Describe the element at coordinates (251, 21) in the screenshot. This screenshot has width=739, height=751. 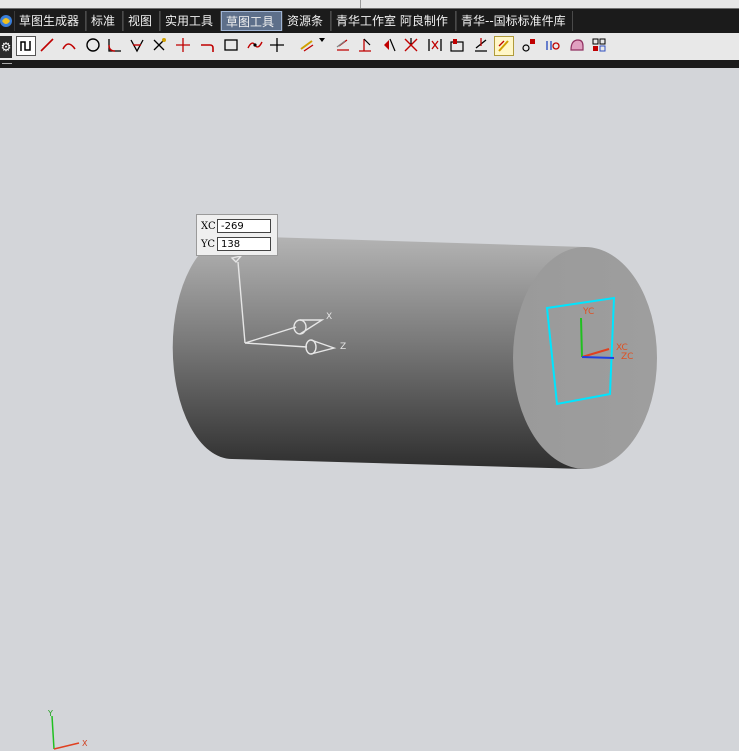
I see `tab-sketch-tools: 草图工具` at that location.